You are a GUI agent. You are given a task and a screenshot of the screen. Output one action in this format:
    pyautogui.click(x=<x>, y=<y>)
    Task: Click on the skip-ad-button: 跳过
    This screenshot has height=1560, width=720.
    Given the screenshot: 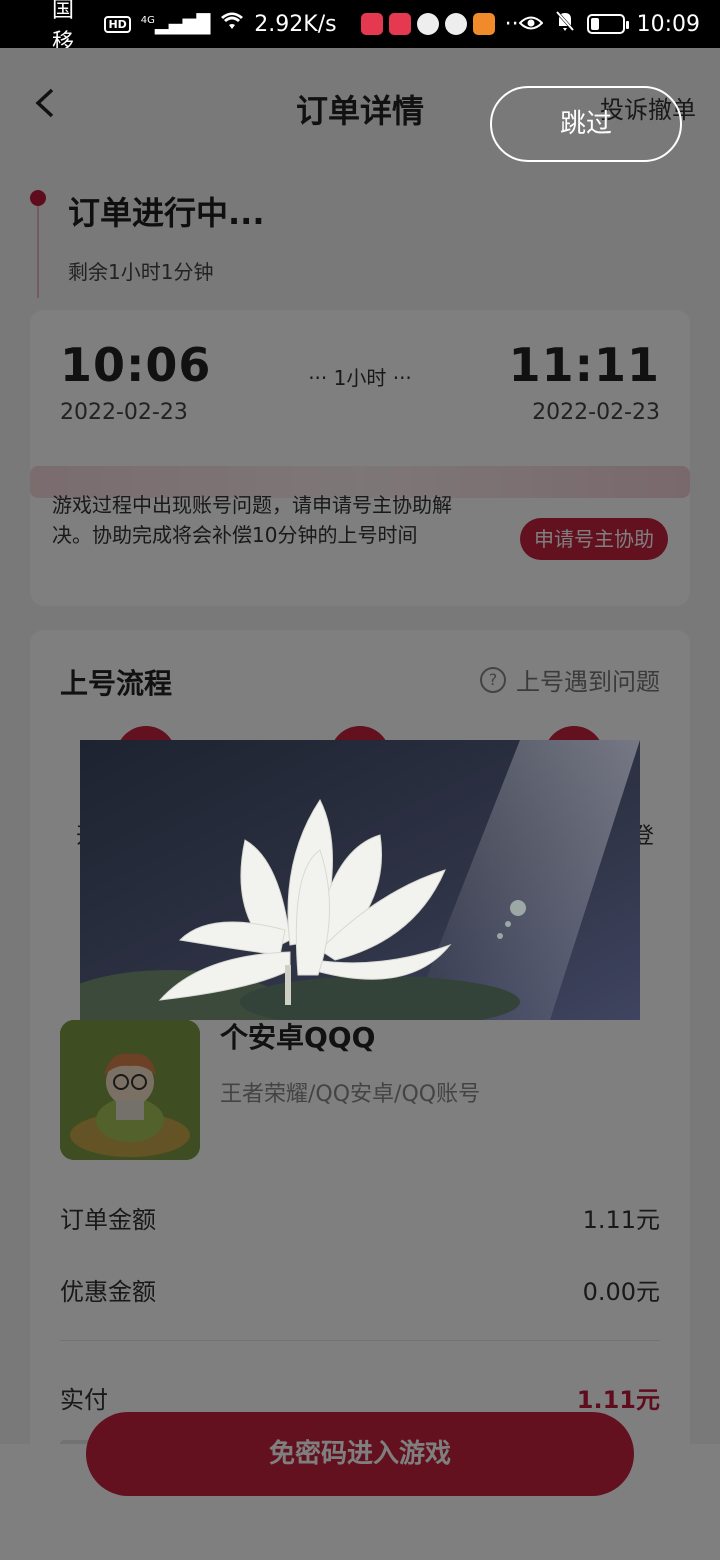 What is the action you would take?
    pyautogui.click(x=586, y=124)
    